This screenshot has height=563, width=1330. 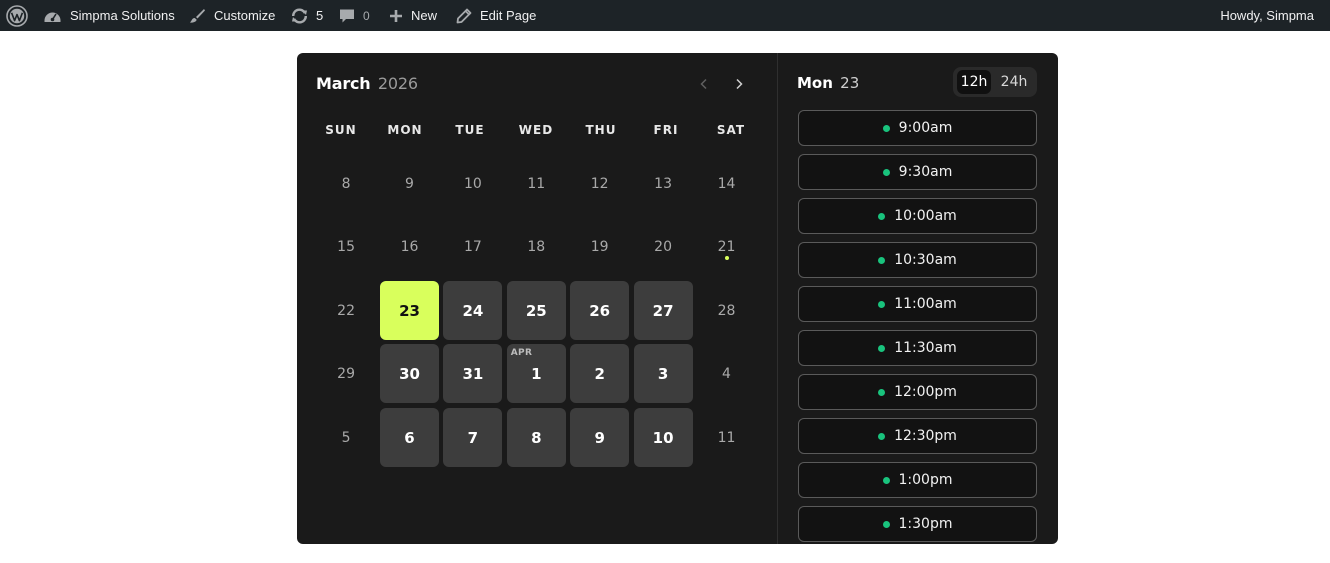 I want to click on day-cell: 8, so click(x=536, y=437).